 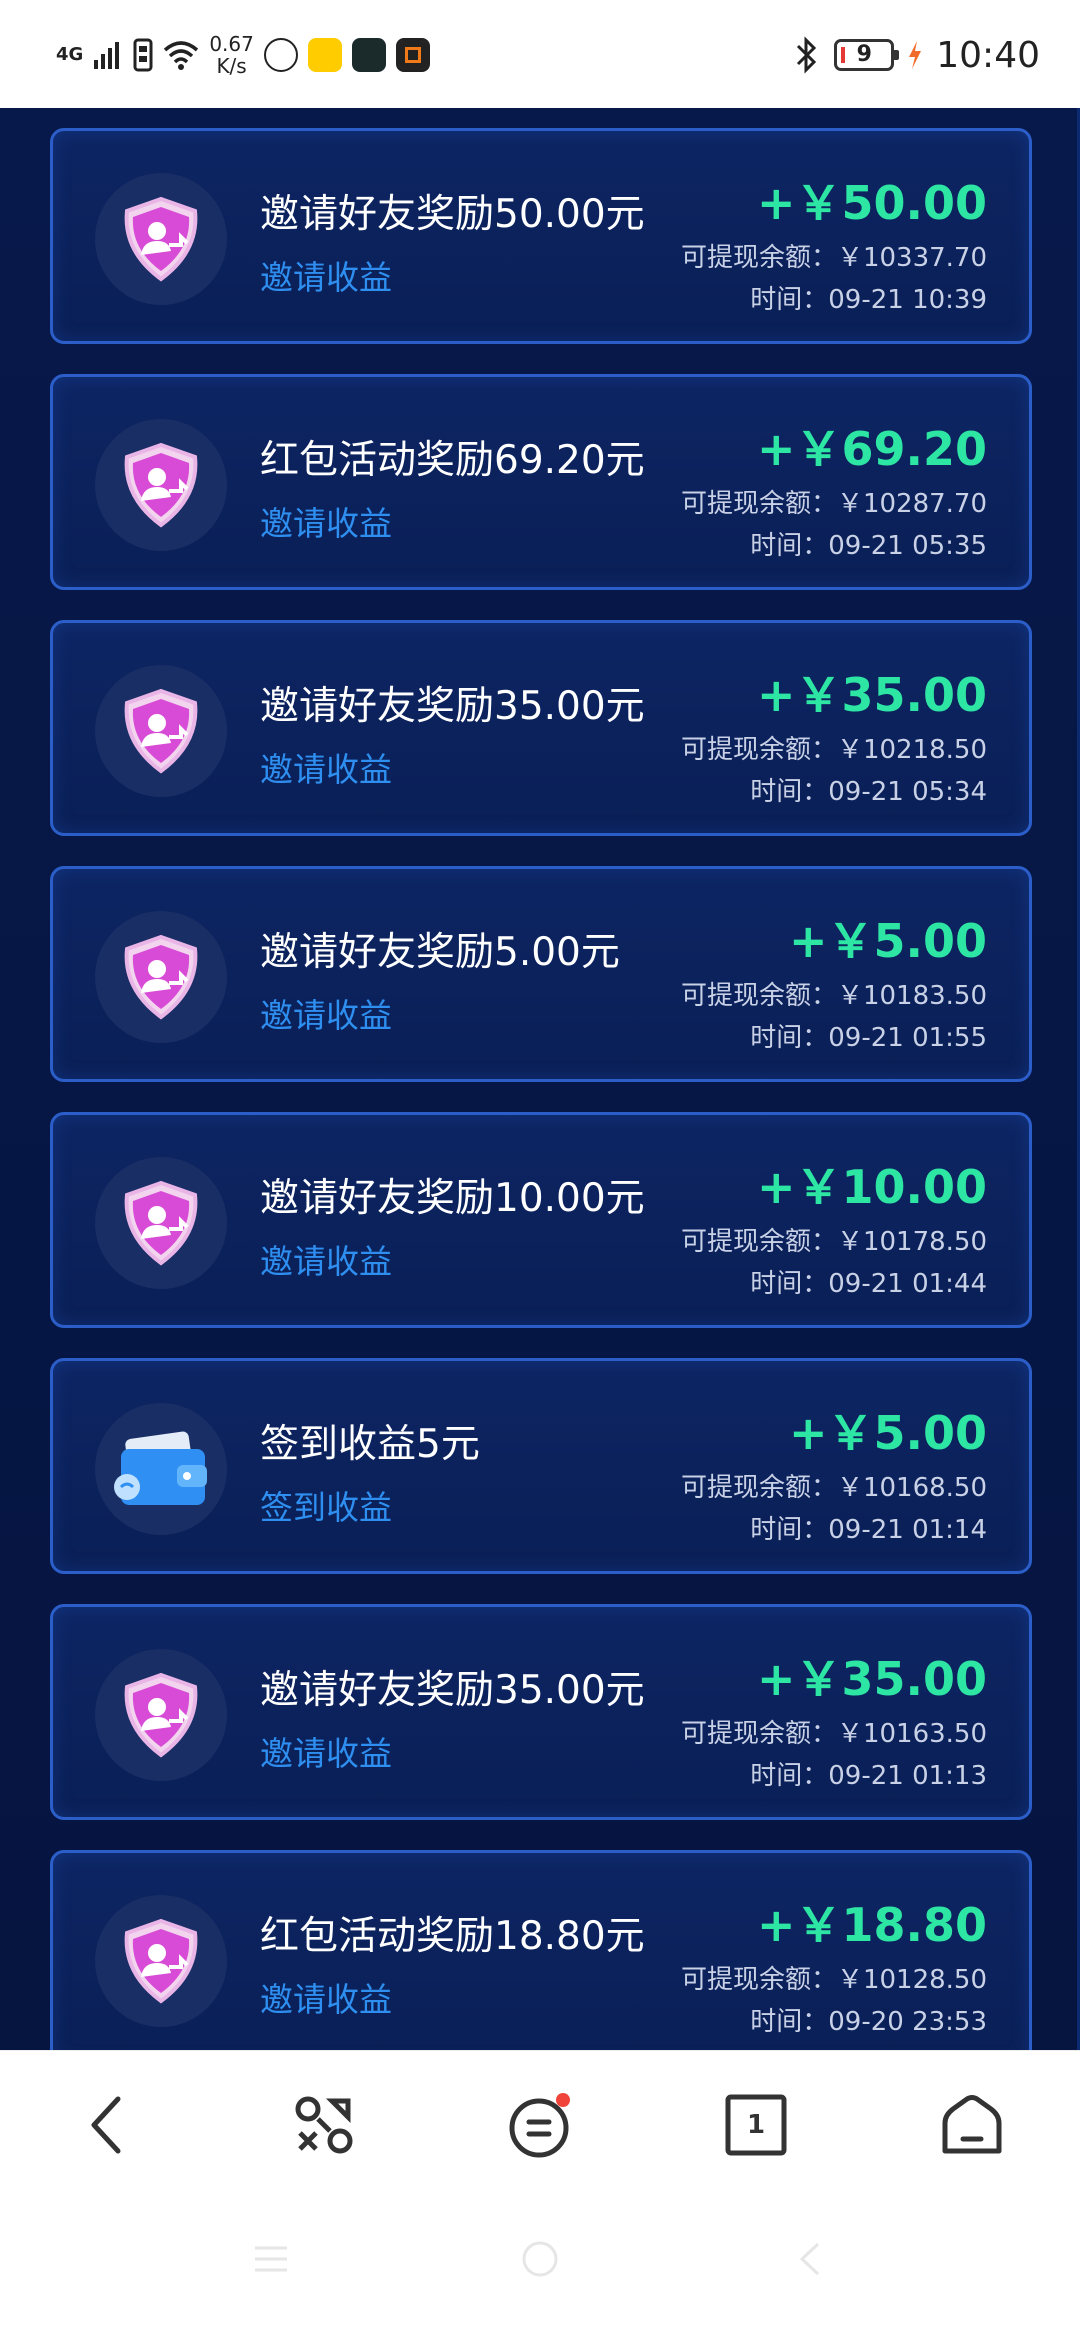 What do you see at coordinates (231, 44) in the screenshot?
I see `speed-value: 0.67` at bounding box center [231, 44].